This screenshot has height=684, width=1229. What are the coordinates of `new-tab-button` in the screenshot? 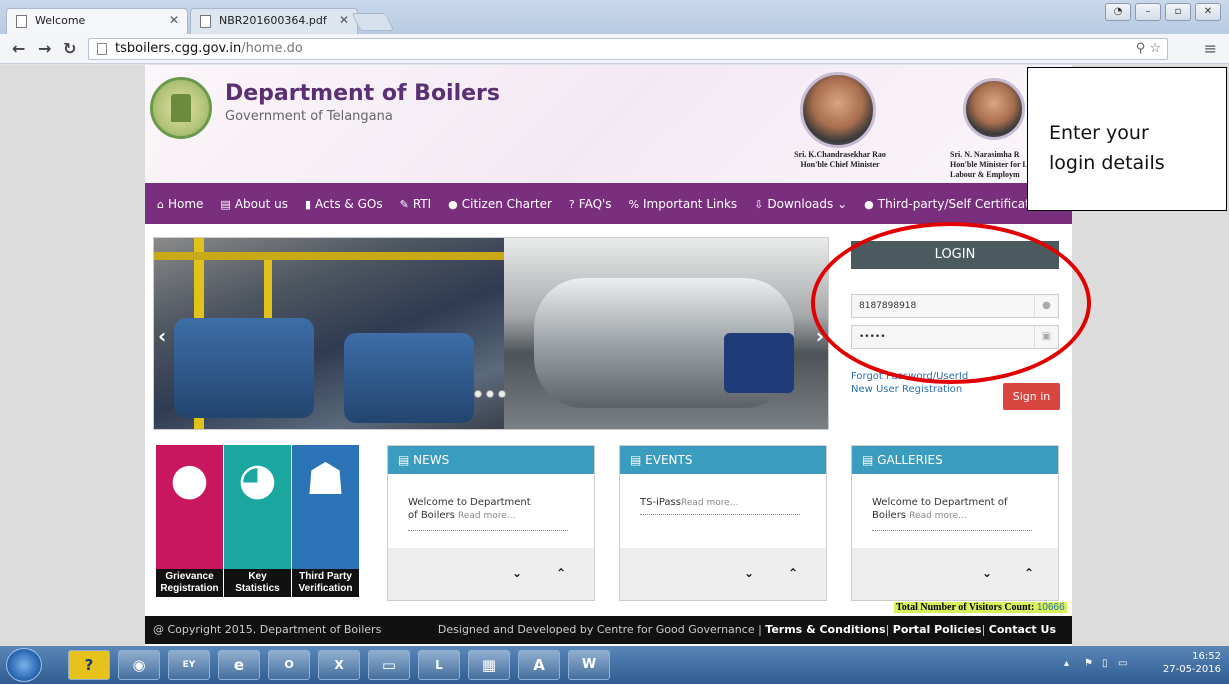 It's located at (373, 22).